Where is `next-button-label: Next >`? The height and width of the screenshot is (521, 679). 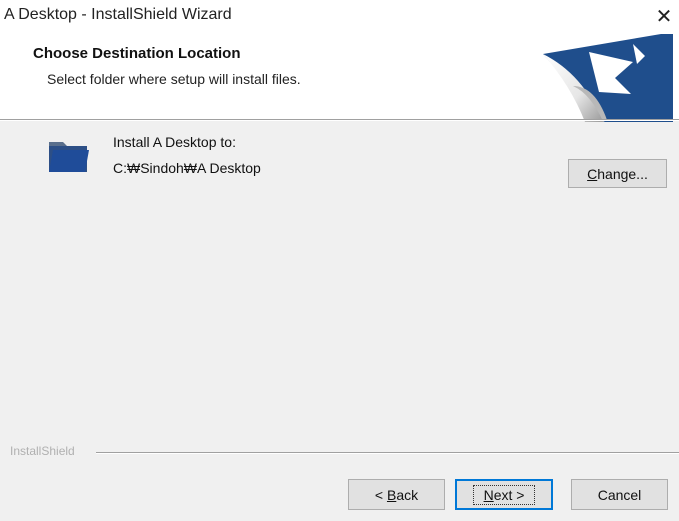
next-button-label: Next > is located at coordinates (504, 494).